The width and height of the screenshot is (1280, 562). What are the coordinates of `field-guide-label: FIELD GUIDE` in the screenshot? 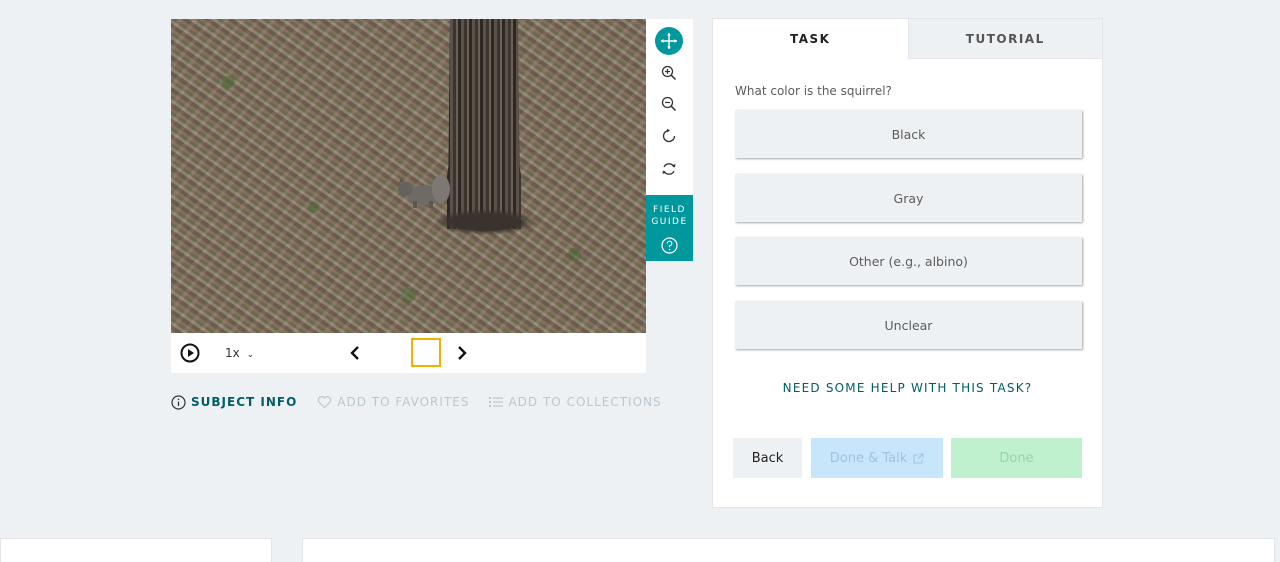 It's located at (669, 216).